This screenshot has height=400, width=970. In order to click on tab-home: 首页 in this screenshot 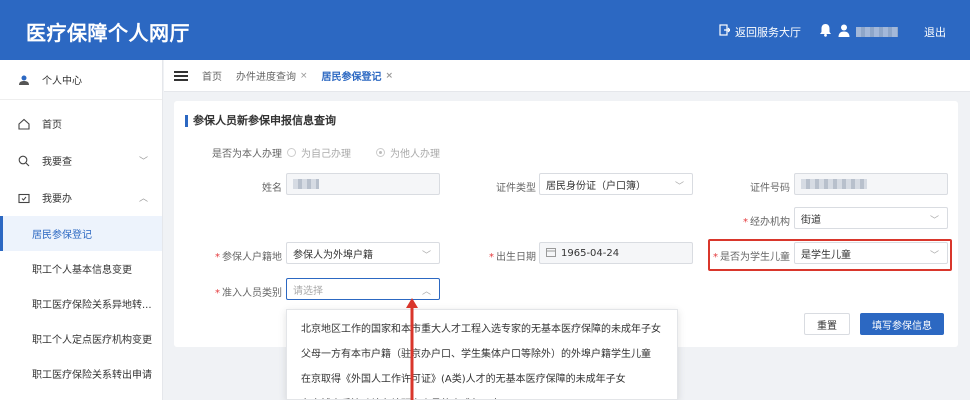, I will do `click(212, 75)`.